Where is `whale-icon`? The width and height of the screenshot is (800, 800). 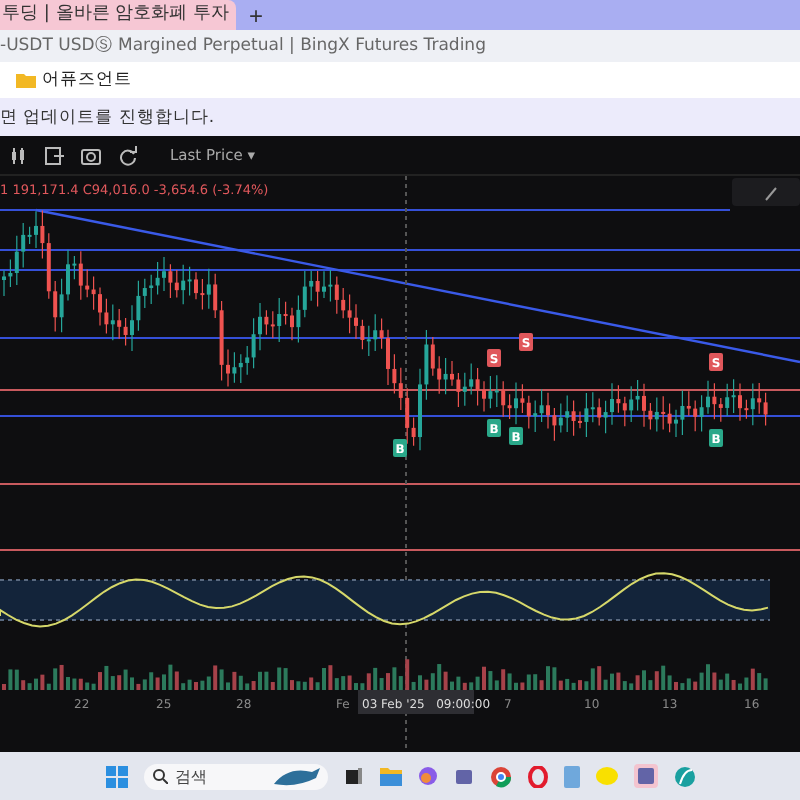 whale-icon is located at coordinates (295, 776).